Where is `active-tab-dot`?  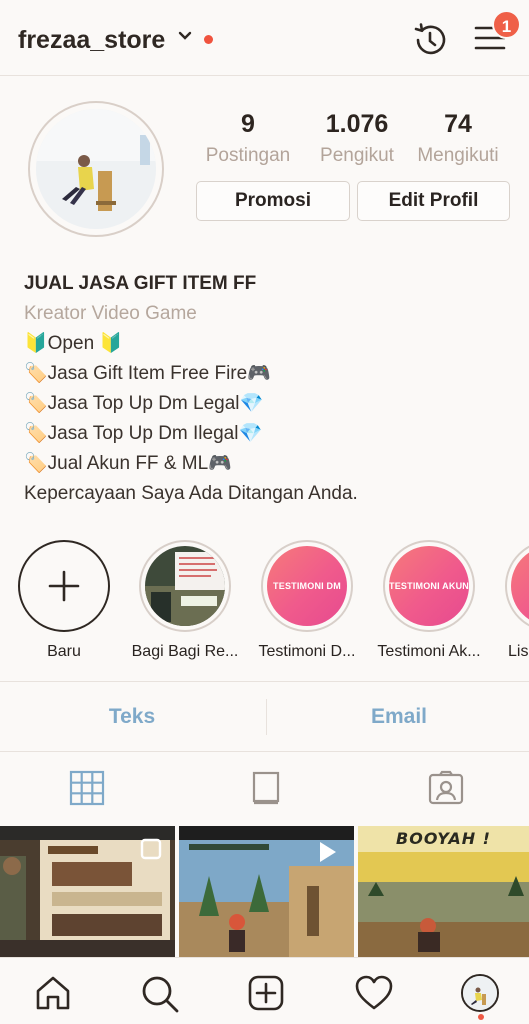 active-tab-dot is located at coordinates (481, 1017).